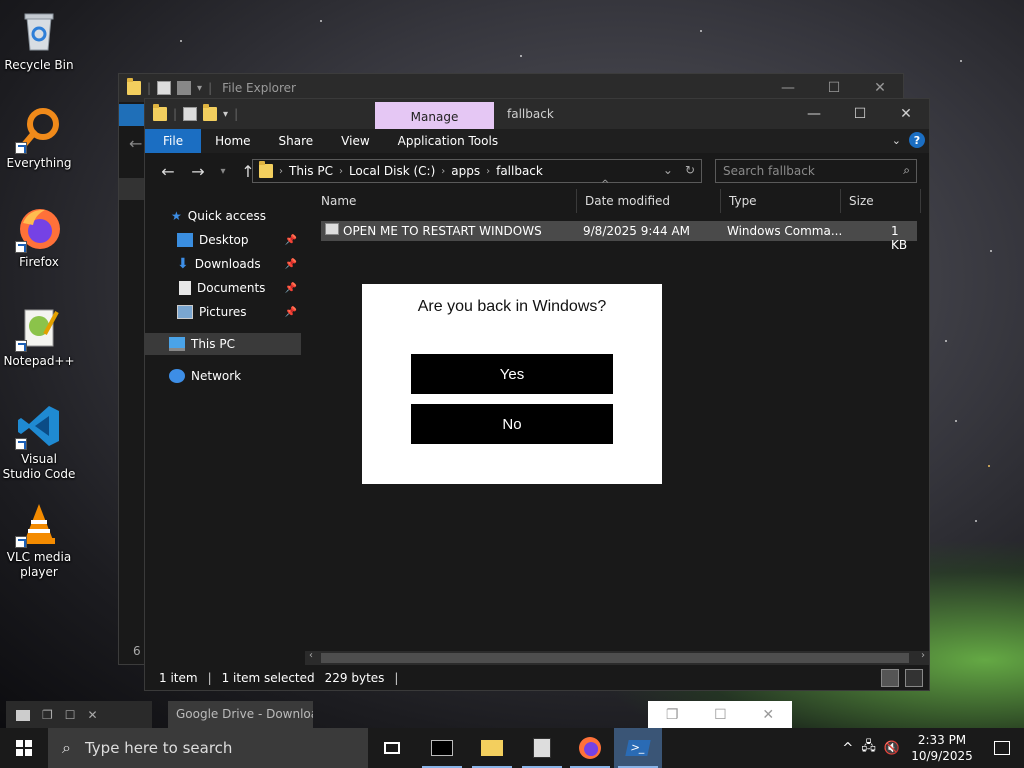 This screenshot has height=768, width=1024. I want to click on search-icon: ⌕, so click(66, 747).